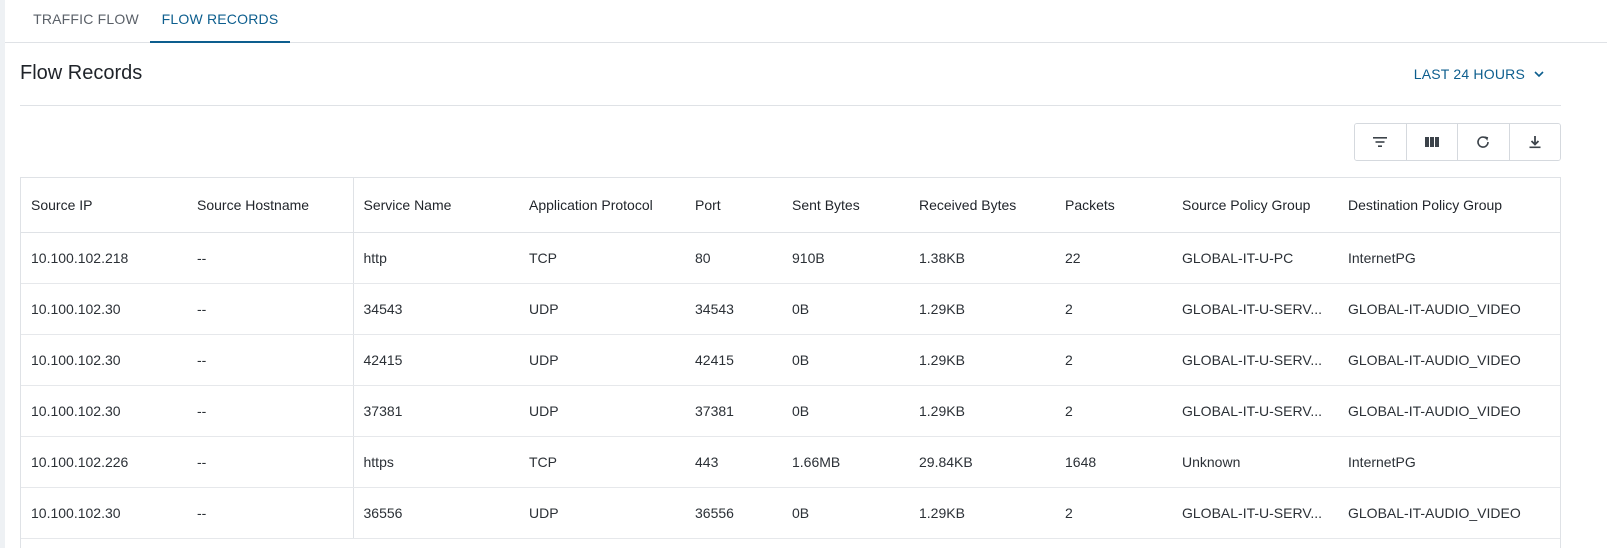 This screenshot has width=1607, height=548. What do you see at coordinates (845, 462) in the screenshot?
I see `table-cell: 1.66MB` at bounding box center [845, 462].